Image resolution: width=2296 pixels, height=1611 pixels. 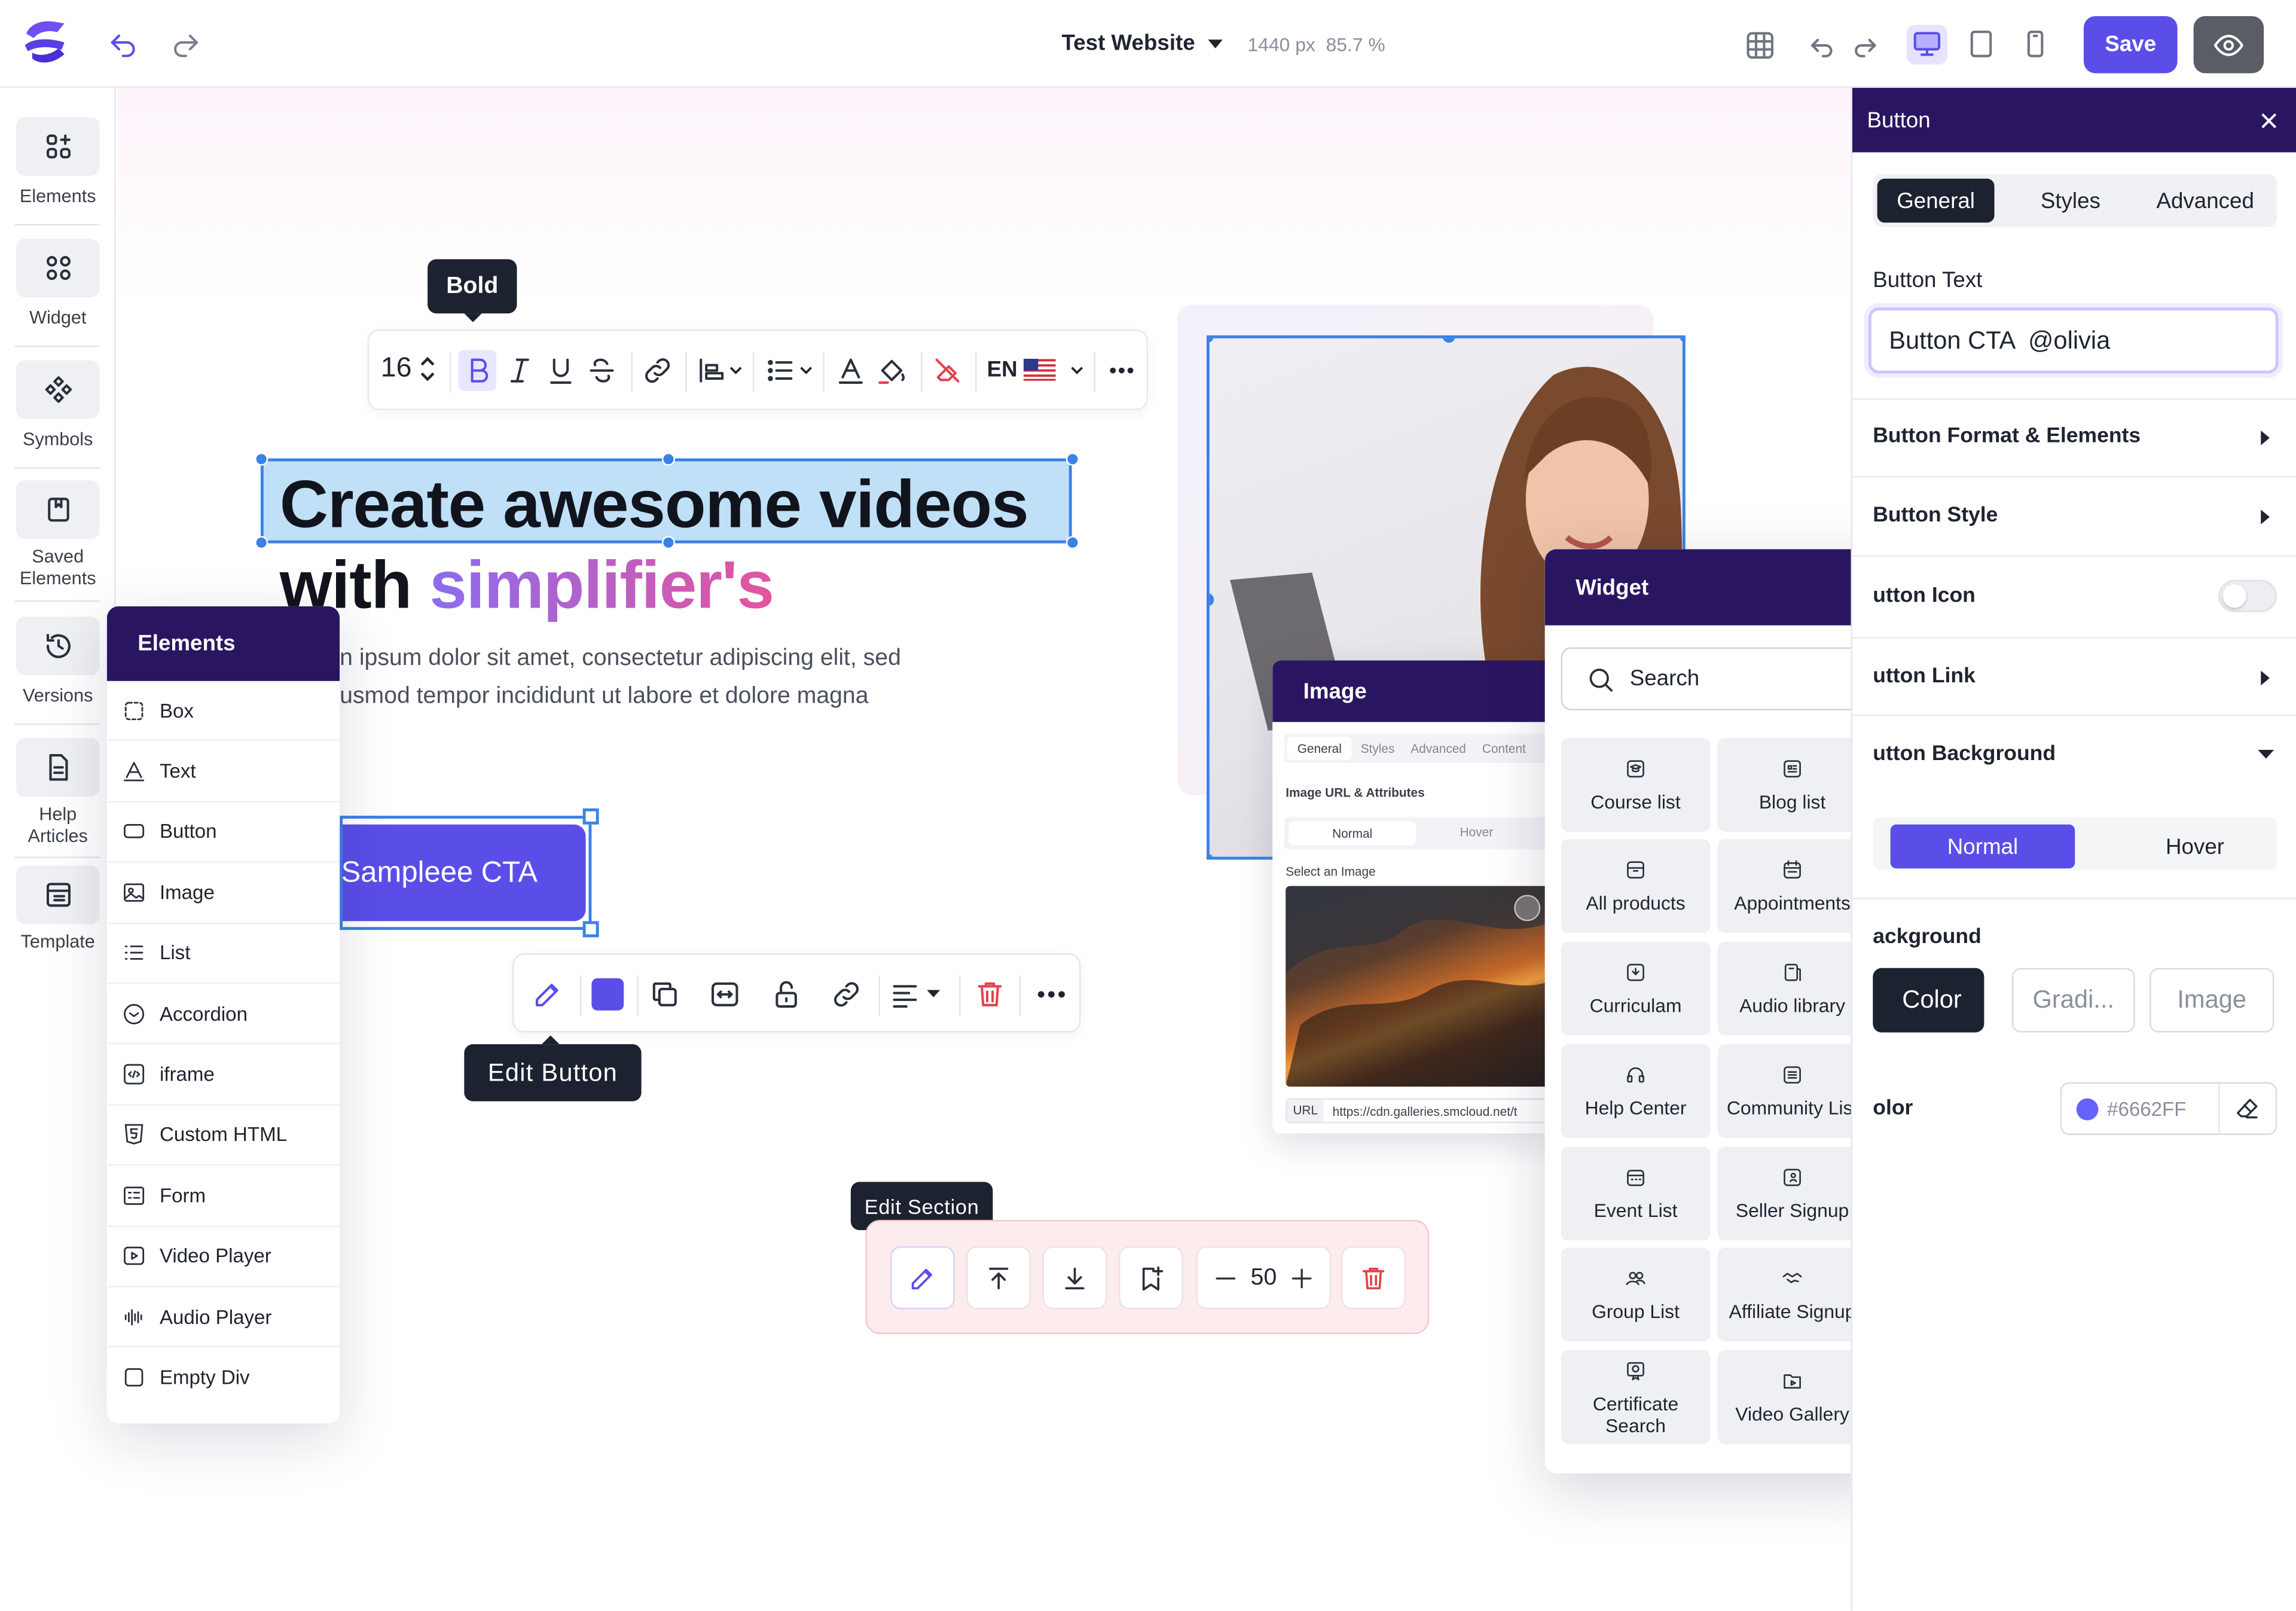 I want to click on element-video-player: Video Player, so click(x=223, y=1256).